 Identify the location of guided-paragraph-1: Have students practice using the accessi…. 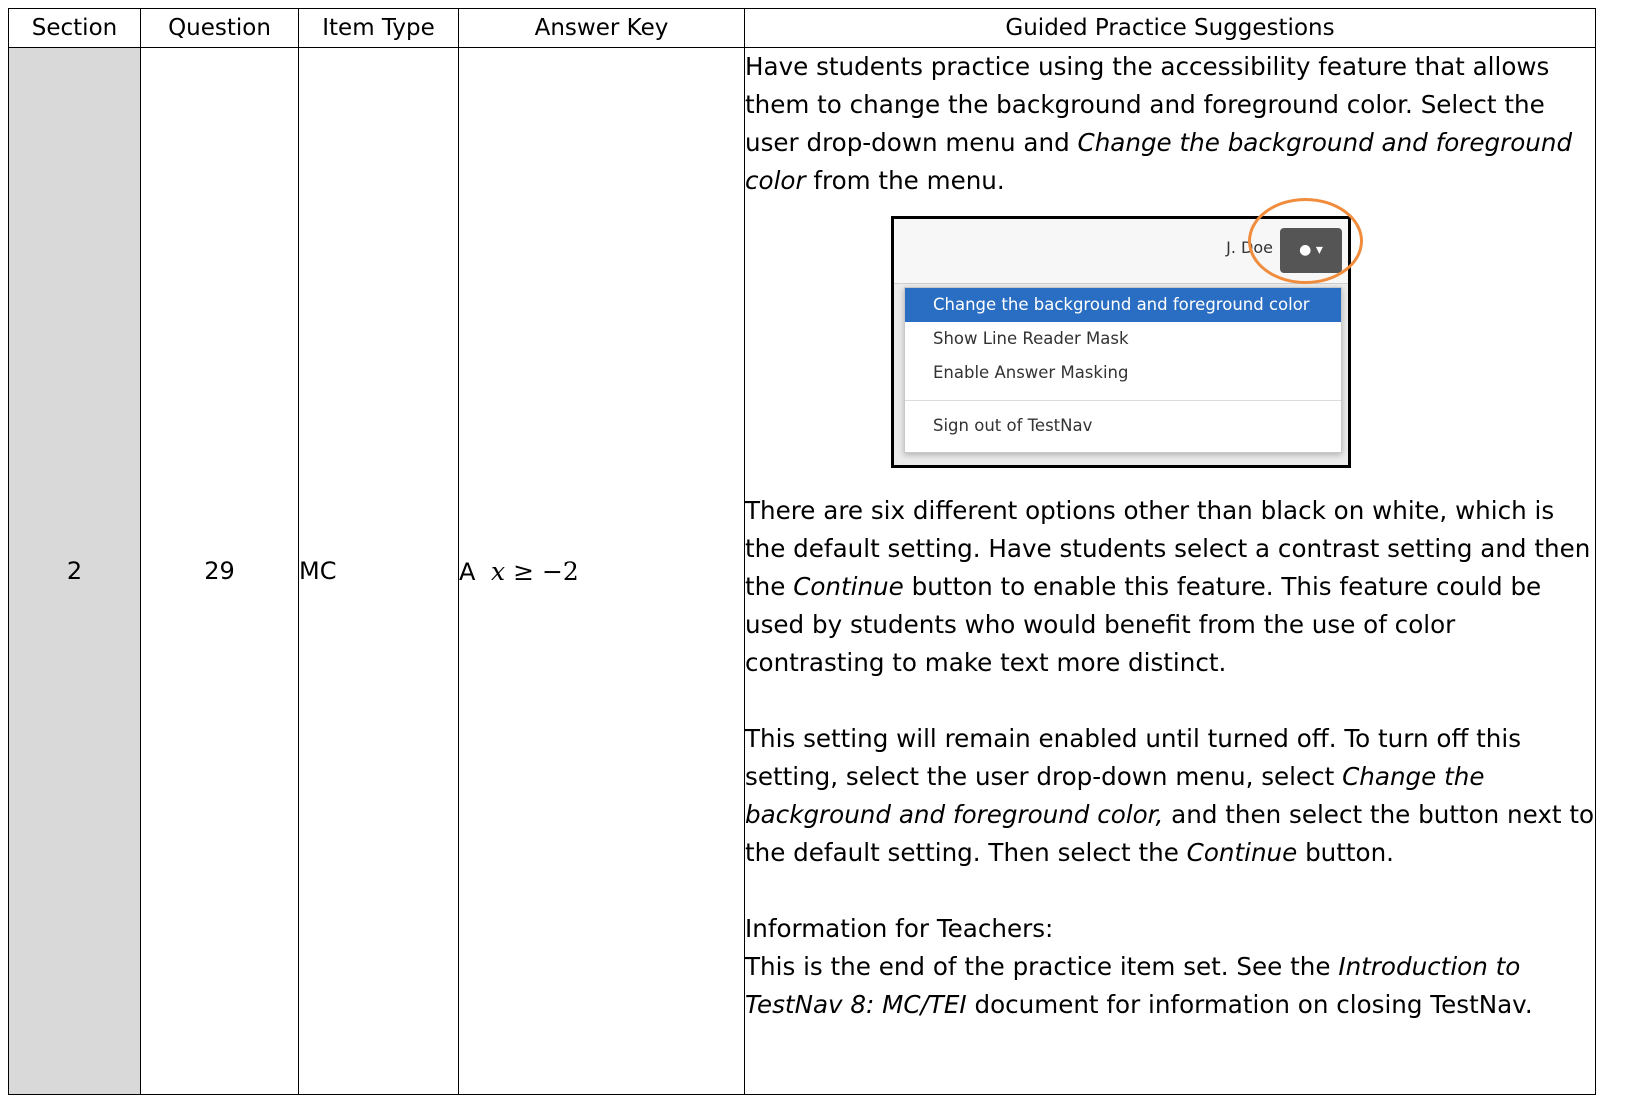
(1170, 124).